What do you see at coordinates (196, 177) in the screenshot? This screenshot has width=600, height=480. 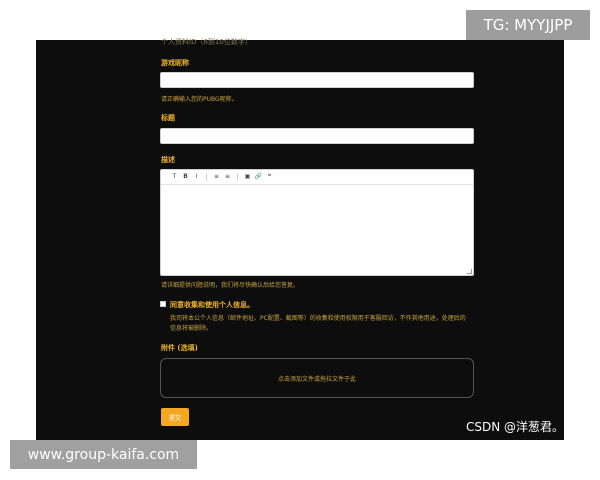 I see `italic-icon: I` at bounding box center [196, 177].